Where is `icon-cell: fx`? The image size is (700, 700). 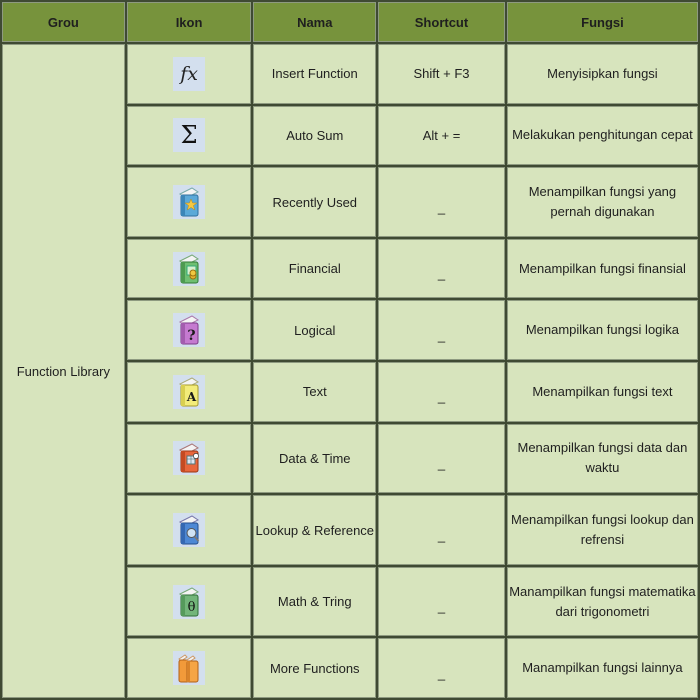 icon-cell: fx is located at coordinates (189, 74).